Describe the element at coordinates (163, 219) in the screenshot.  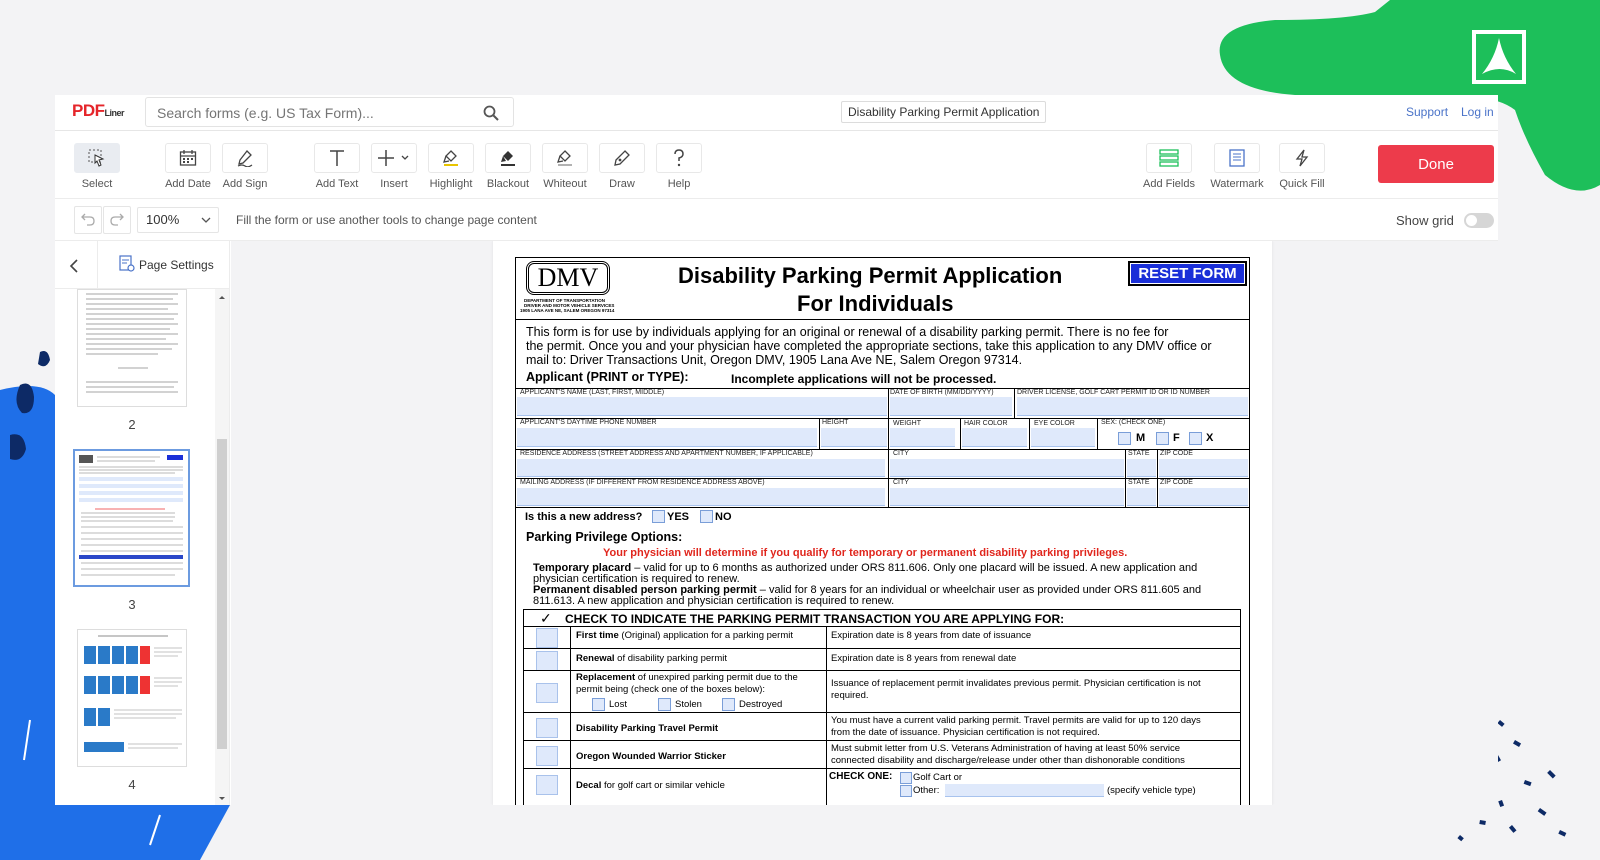
I see `zoom-value: 100%` at that location.